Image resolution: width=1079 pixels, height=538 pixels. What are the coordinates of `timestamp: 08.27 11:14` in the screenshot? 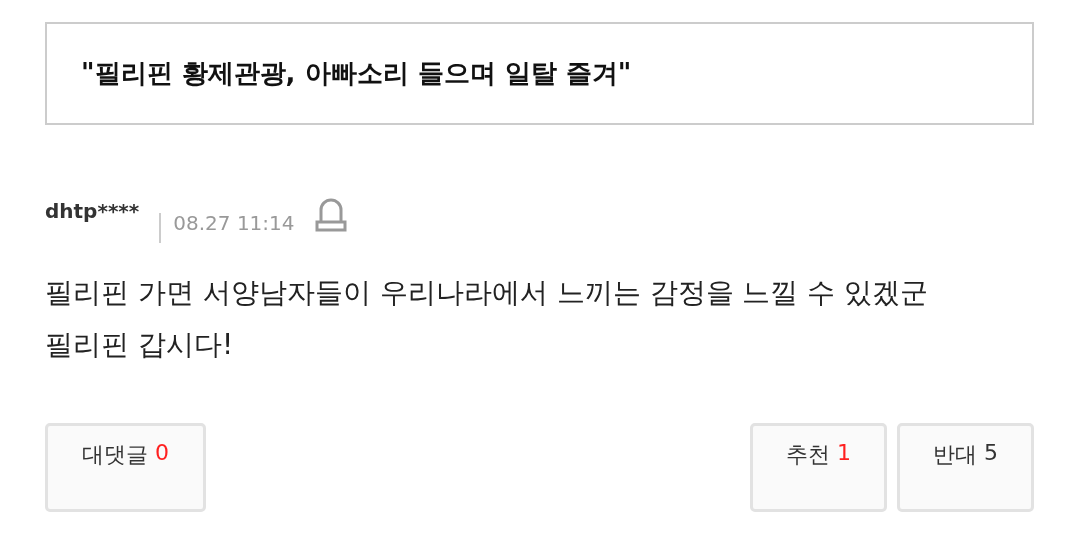 It's located at (234, 223).